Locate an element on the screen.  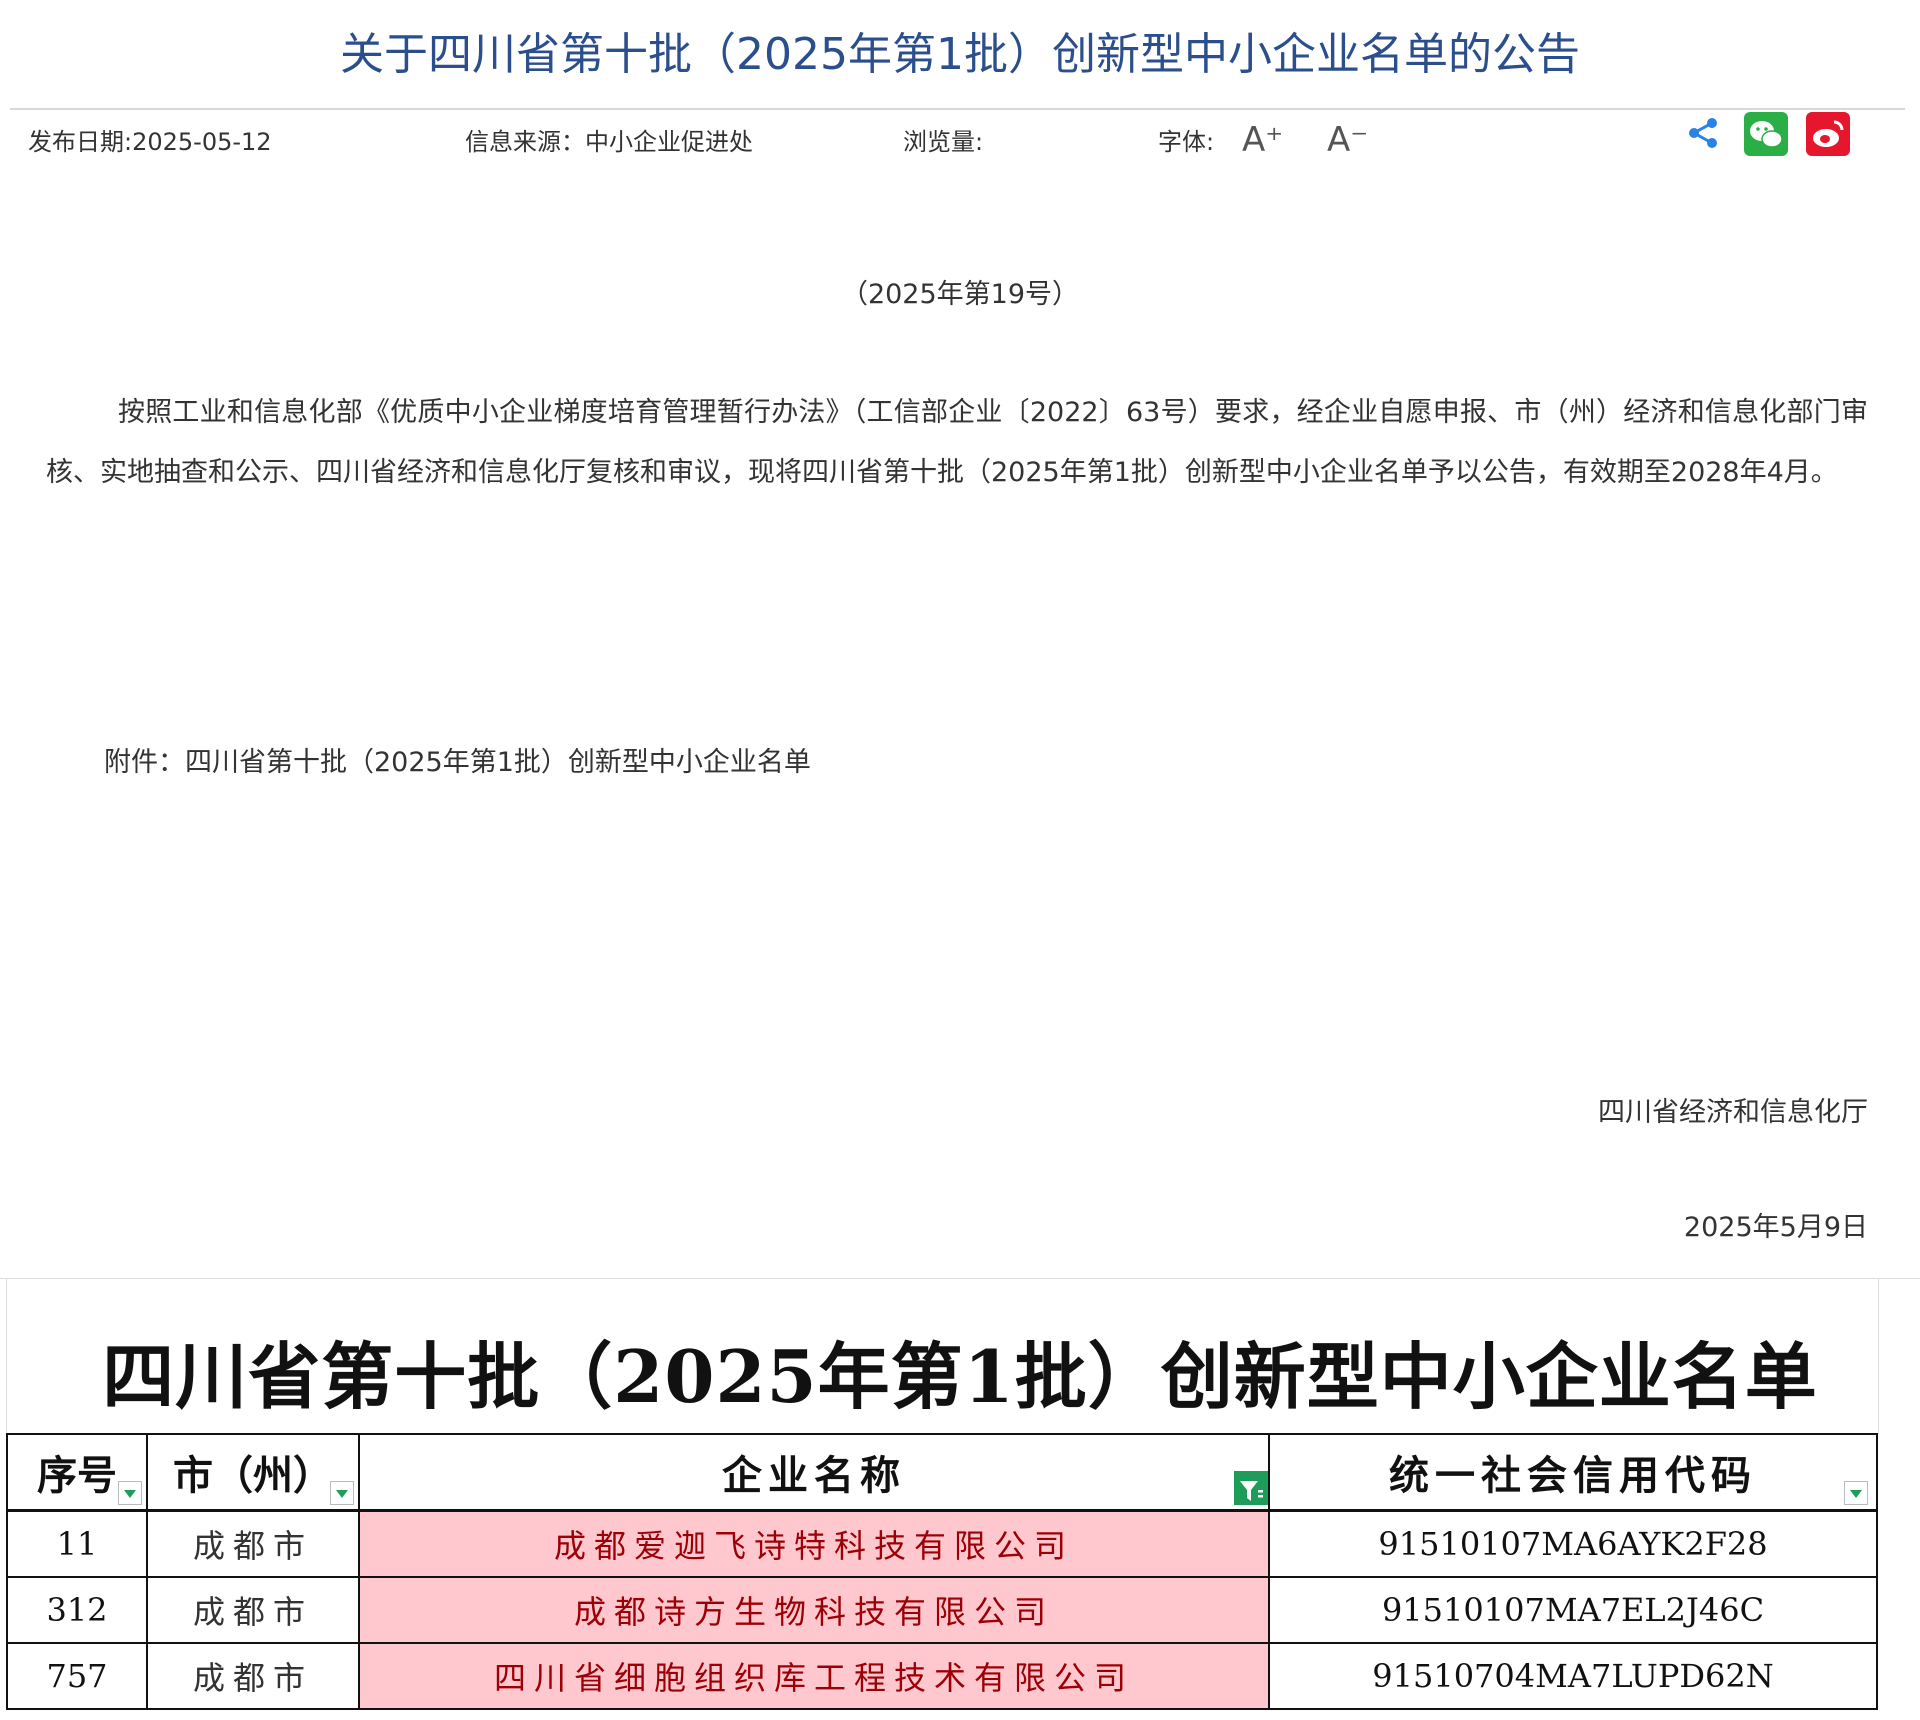
table-header-row: 序号 市（州） 企业名称 统一社会信用代码 is located at coordinates (942, 1472).